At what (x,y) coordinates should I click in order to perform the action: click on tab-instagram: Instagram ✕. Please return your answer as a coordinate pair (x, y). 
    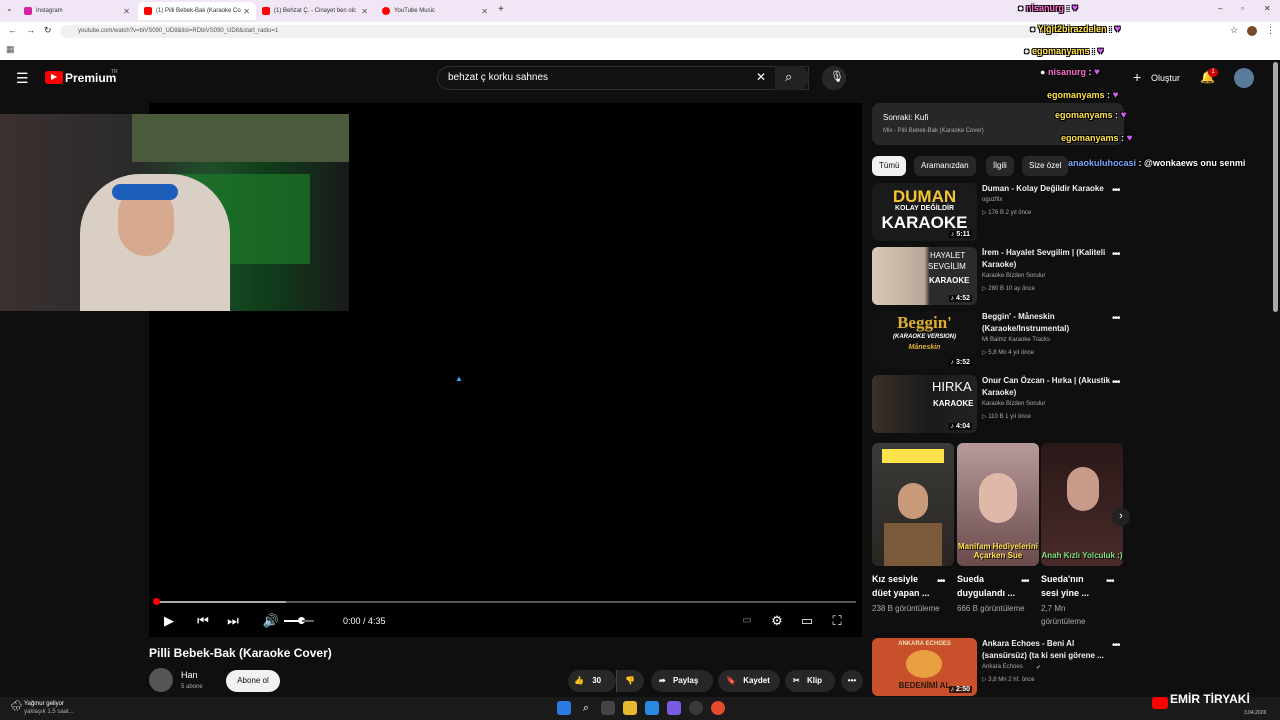
    Looking at the image, I should click on (77, 11).